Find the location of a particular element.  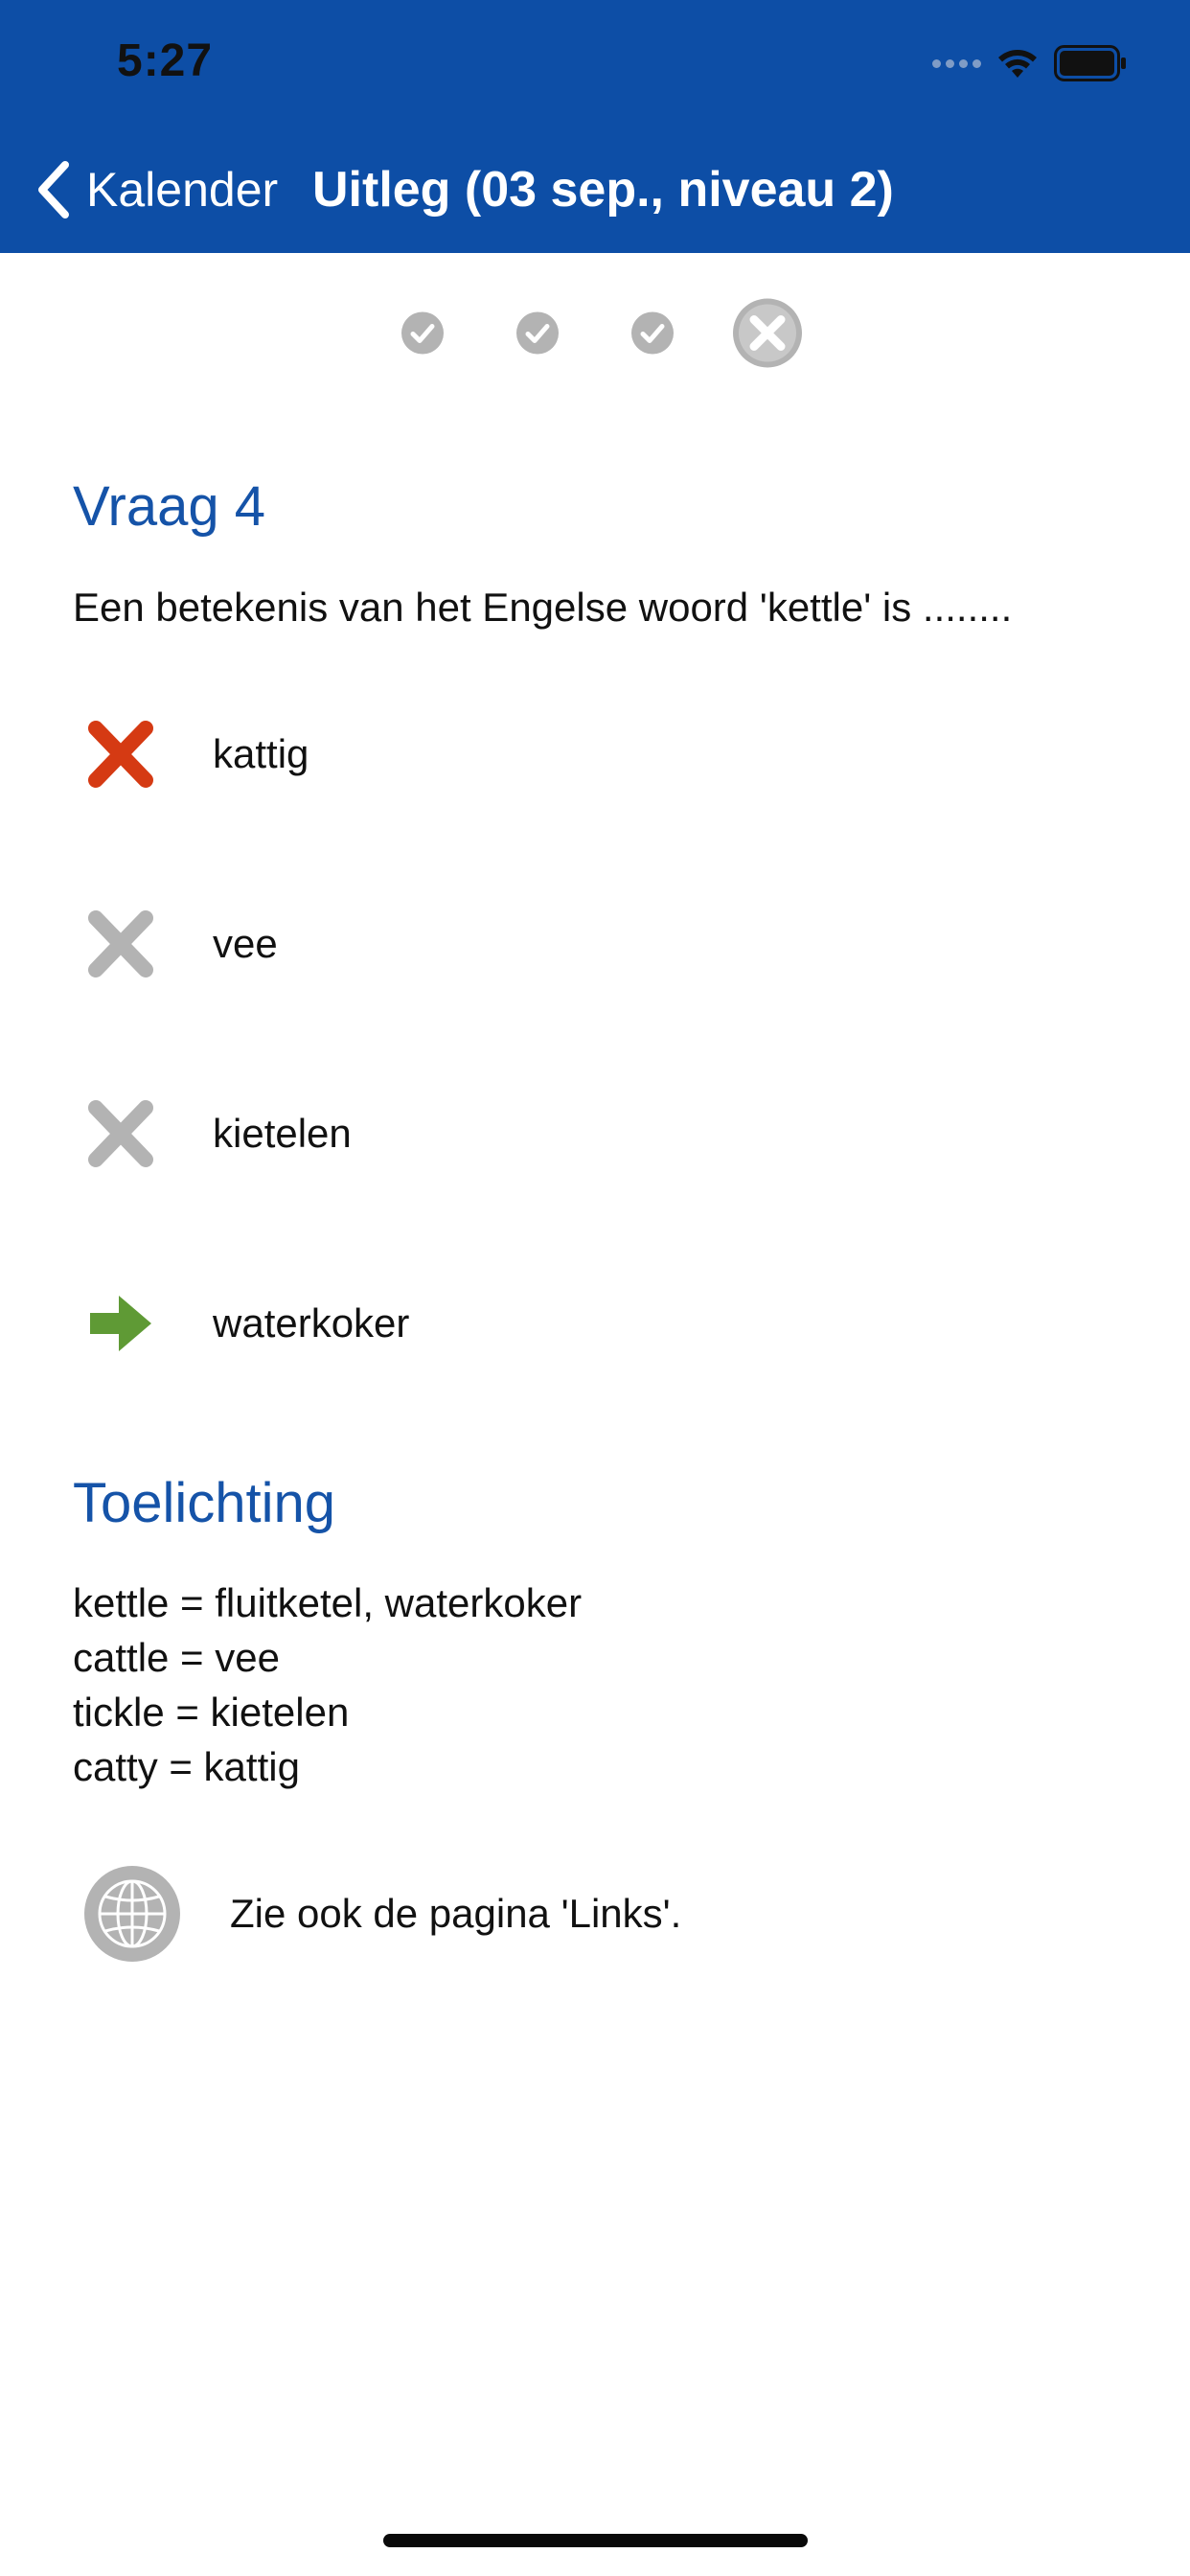

answer-option-1: kattig is located at coordinates (595, 754).